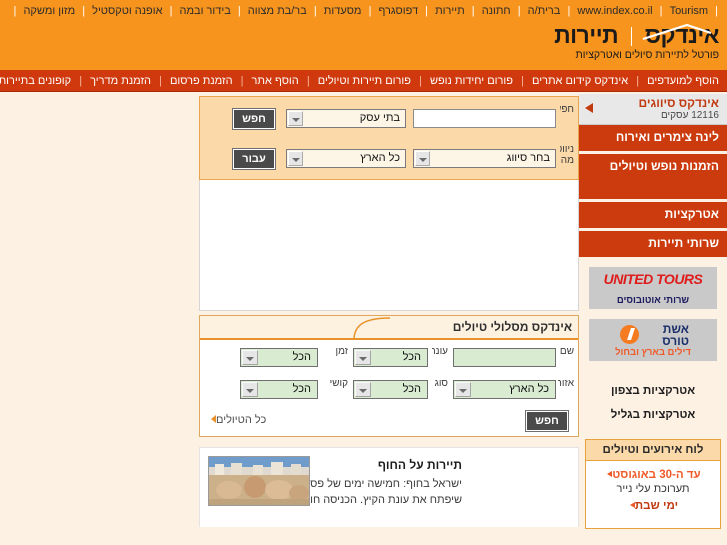 The image size is (727, 545). Describe the element at coordinates (471, 81) in the screenshot. I see `menu-item-forum-units: פורום יחידות נופש` at that location.